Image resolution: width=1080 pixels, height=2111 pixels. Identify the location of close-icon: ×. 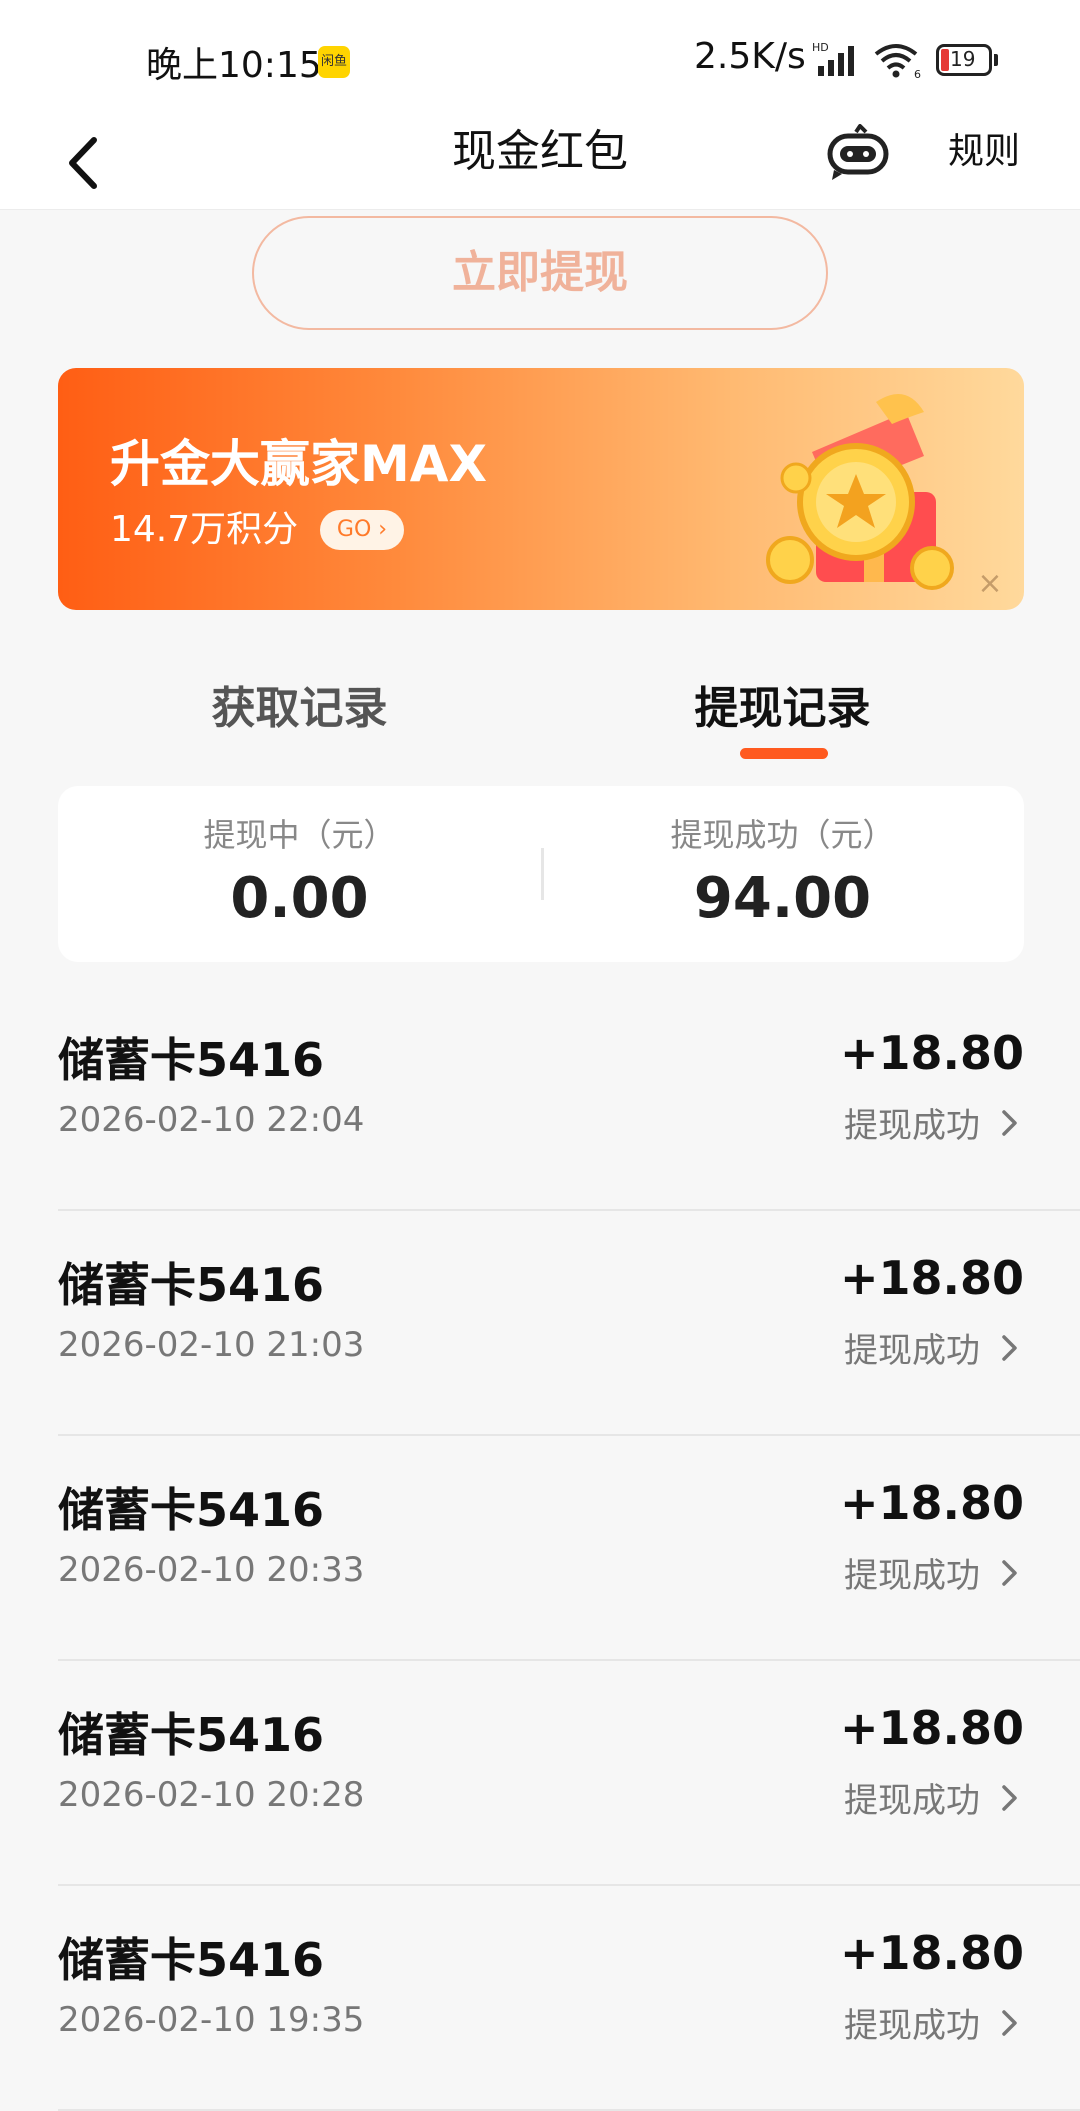
(990, 584).